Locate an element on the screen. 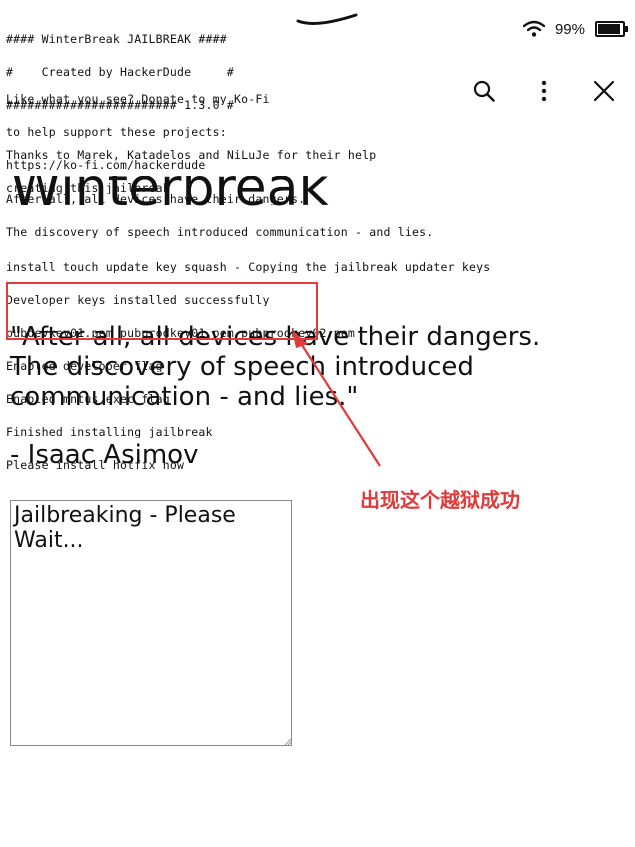 This screenshot has width=635, height=847. status-bar: 99% is located at coordinates (575, 29).